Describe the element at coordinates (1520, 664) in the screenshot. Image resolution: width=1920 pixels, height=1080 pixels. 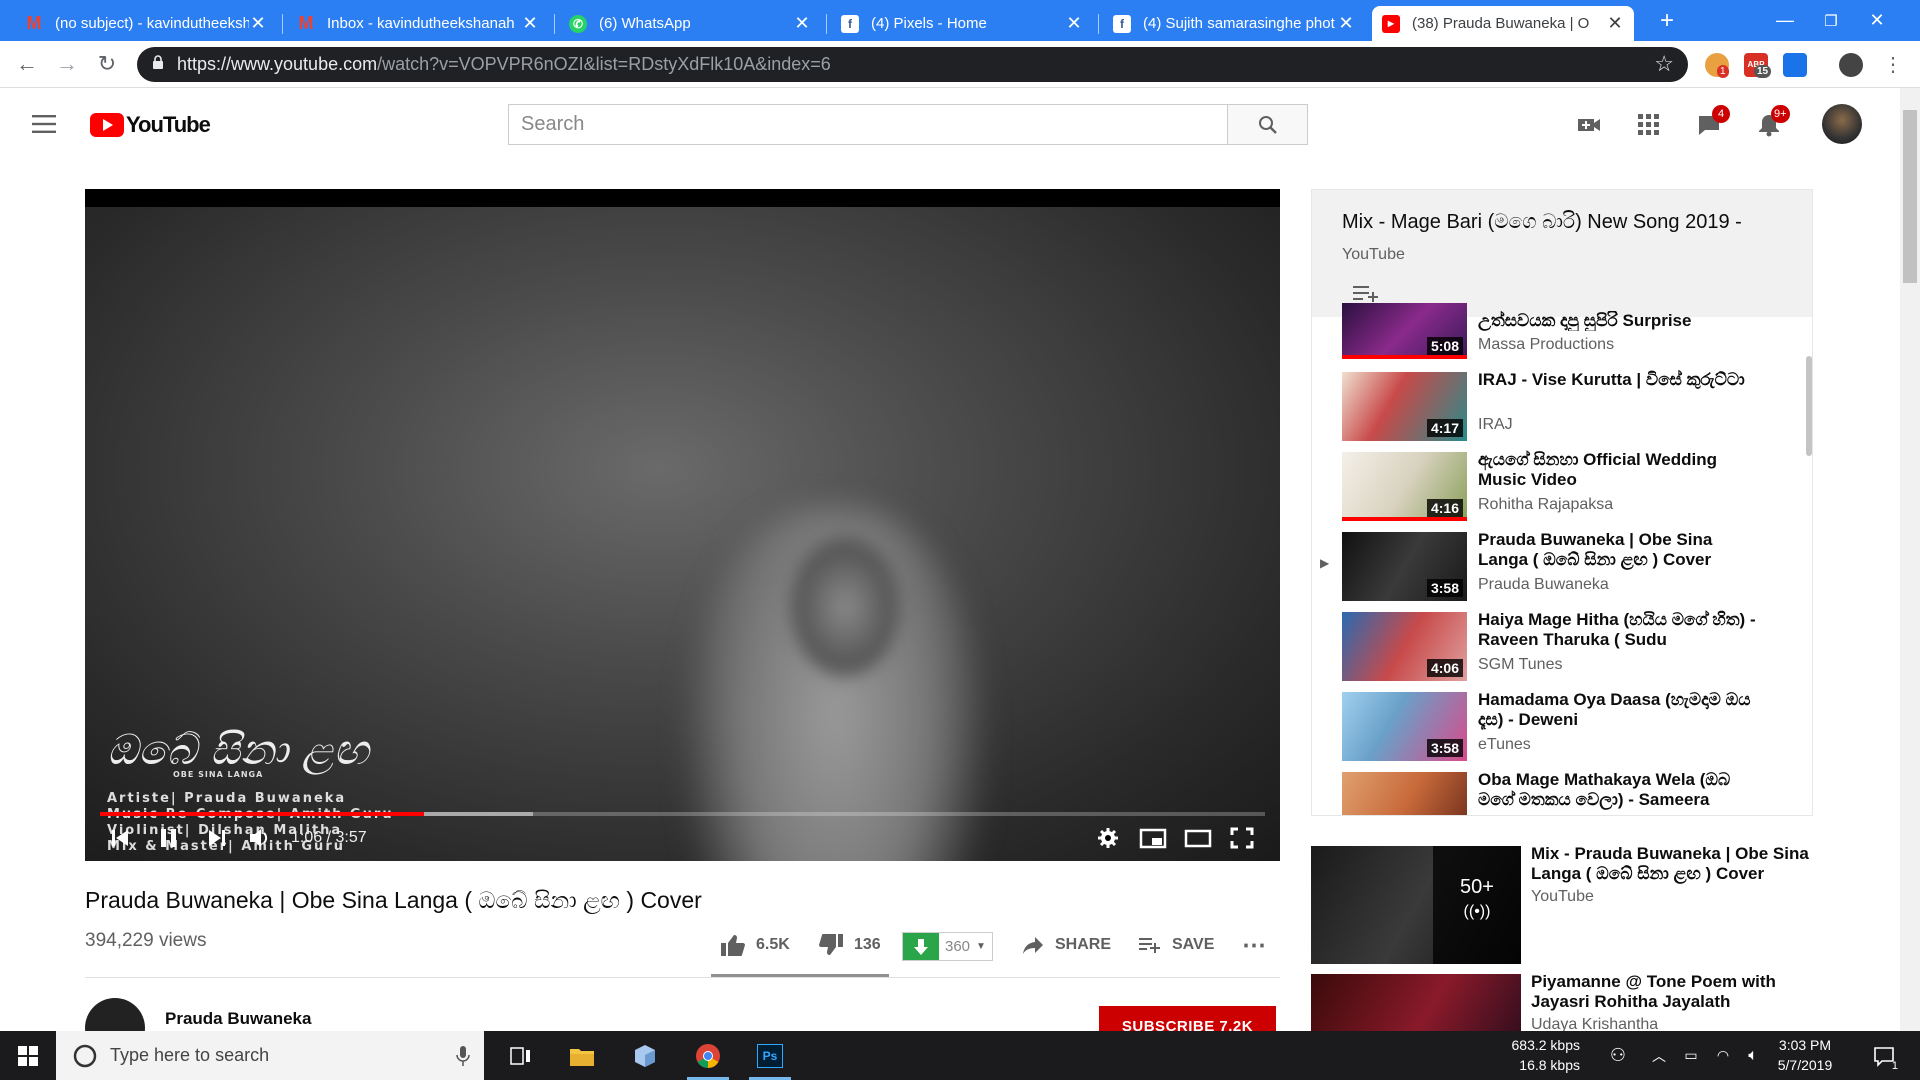
I see `item-channel: SGM Tunes` at that location.